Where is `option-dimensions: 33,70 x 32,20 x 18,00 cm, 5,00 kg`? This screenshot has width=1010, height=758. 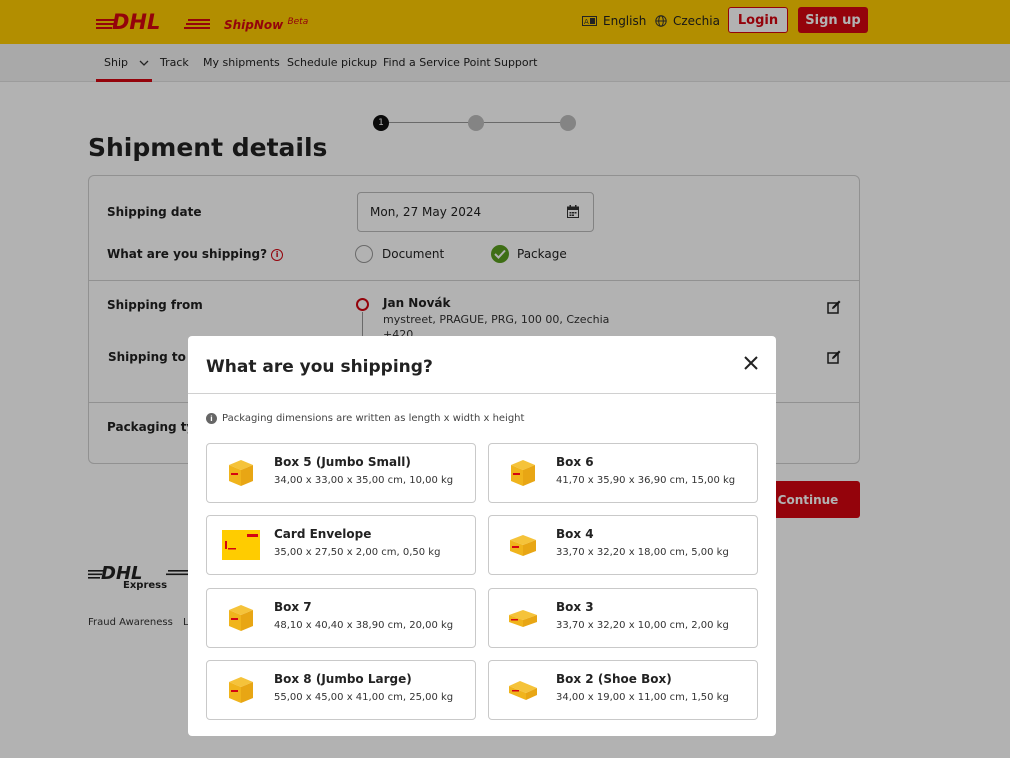
option-dimensions: 33,70 x 32,20 x 18,00 cm, 5,00 kg is located at coordinates (642, 552).